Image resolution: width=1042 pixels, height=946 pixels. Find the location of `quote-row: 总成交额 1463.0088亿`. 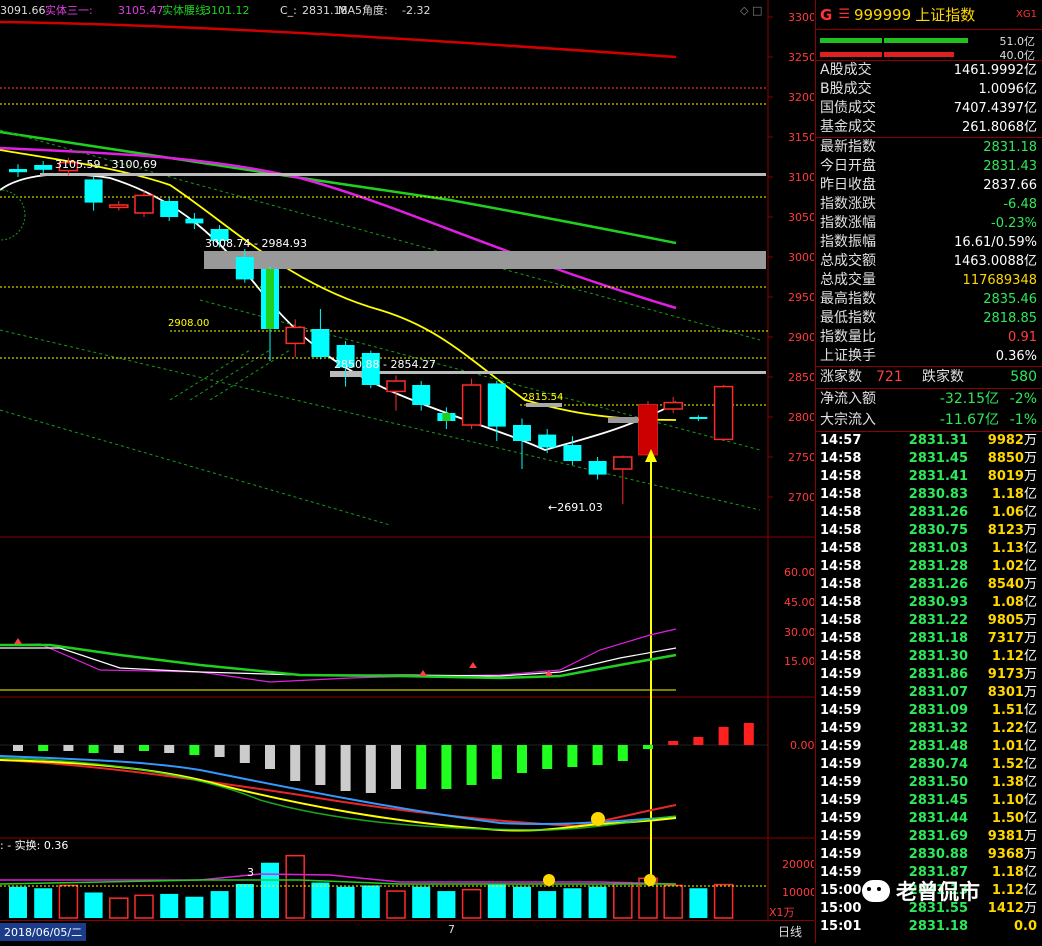

quote-row: 总成交额 1463.0088亿 is located at coordinates (929, 261).